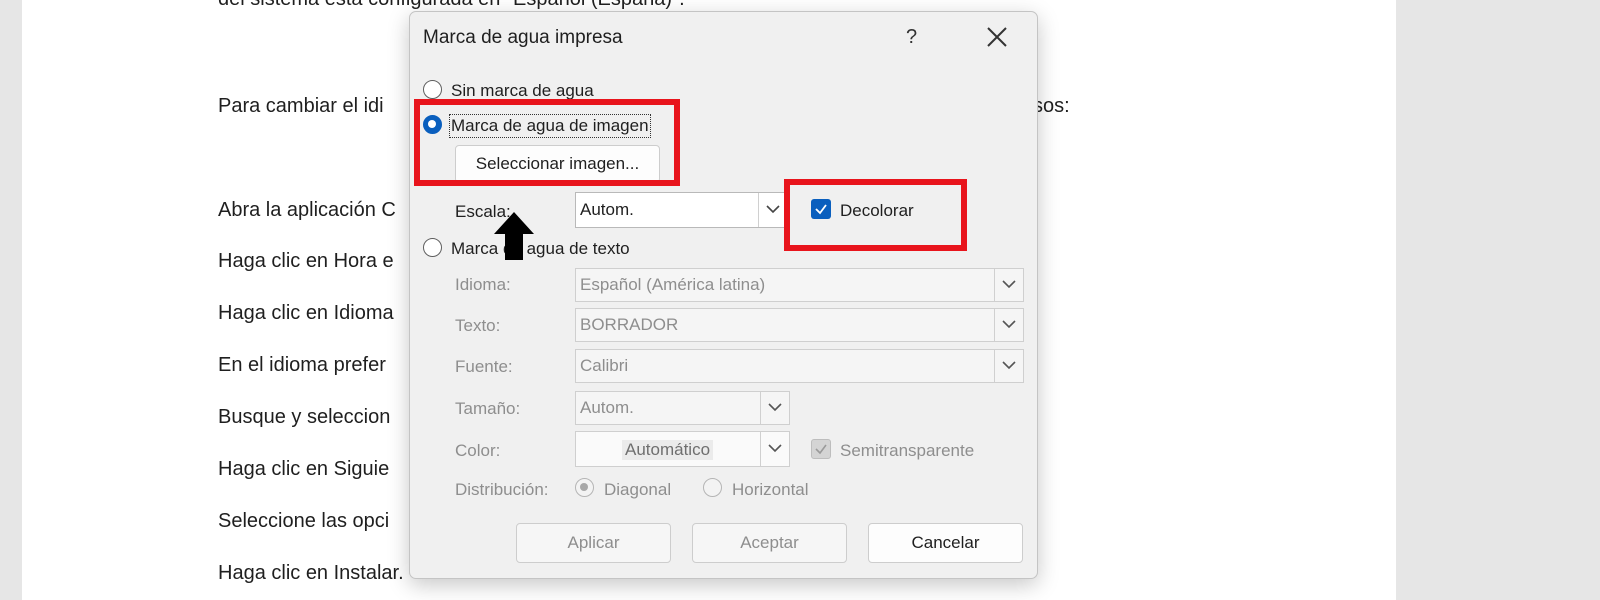 Image resolution: width=1600 pixels, height=600 pixels. I want to click on close-icon, so click(997, 37).